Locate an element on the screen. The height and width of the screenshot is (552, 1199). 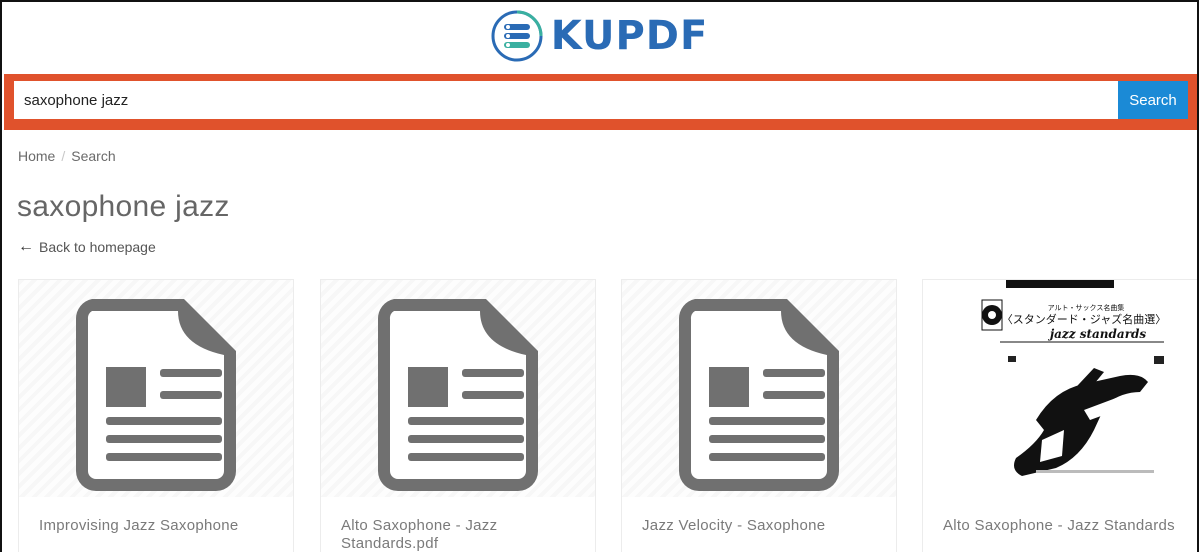
result-title: Alto Saxophone - Jazz Standards is located at coordinates (1060, 516).